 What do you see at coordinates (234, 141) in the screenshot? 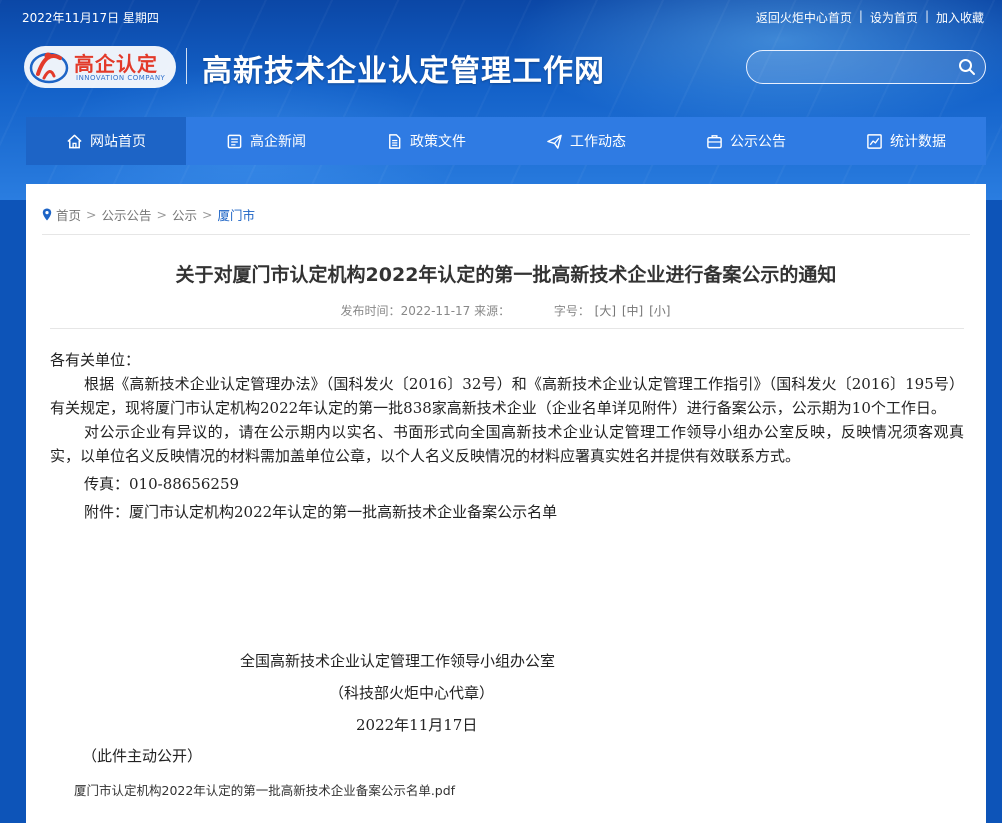
I see `news-icon` at bounding box center [234, 141].